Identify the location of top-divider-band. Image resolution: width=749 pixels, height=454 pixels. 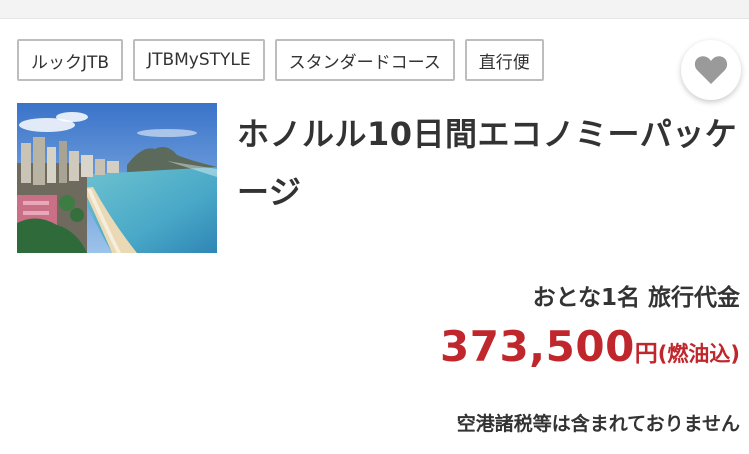
(374, 9).